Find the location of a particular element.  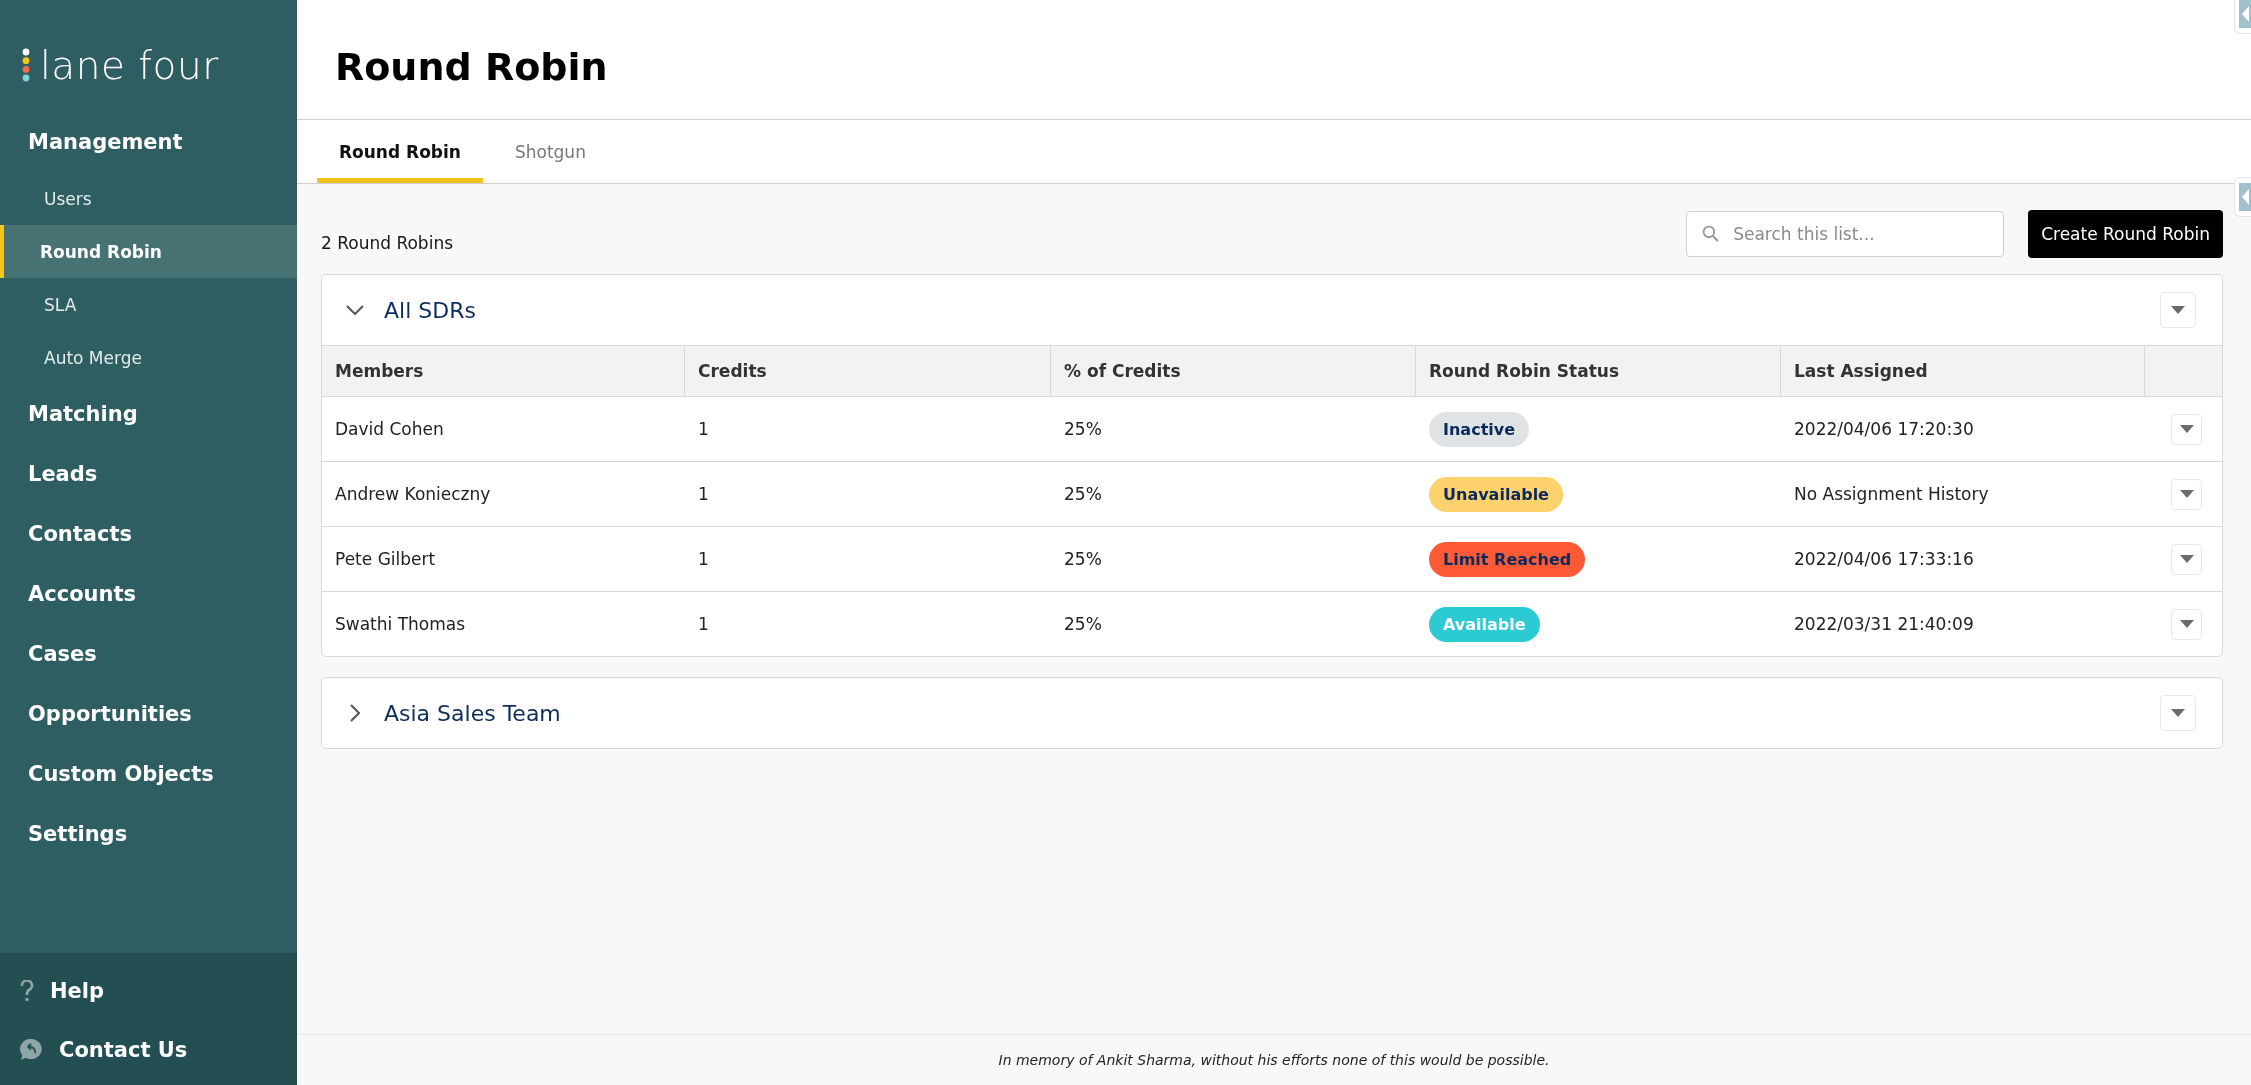

footer-text: In memory of Ankit Sharma, without his efforts none of this would be possible. is located at coordinates (1274, 1060).